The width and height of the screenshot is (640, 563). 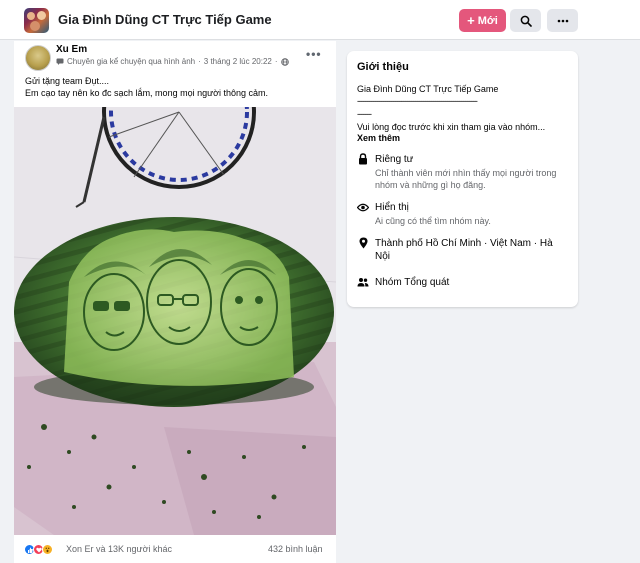 I want to click on wow-icon, so click(x=47, y=549).